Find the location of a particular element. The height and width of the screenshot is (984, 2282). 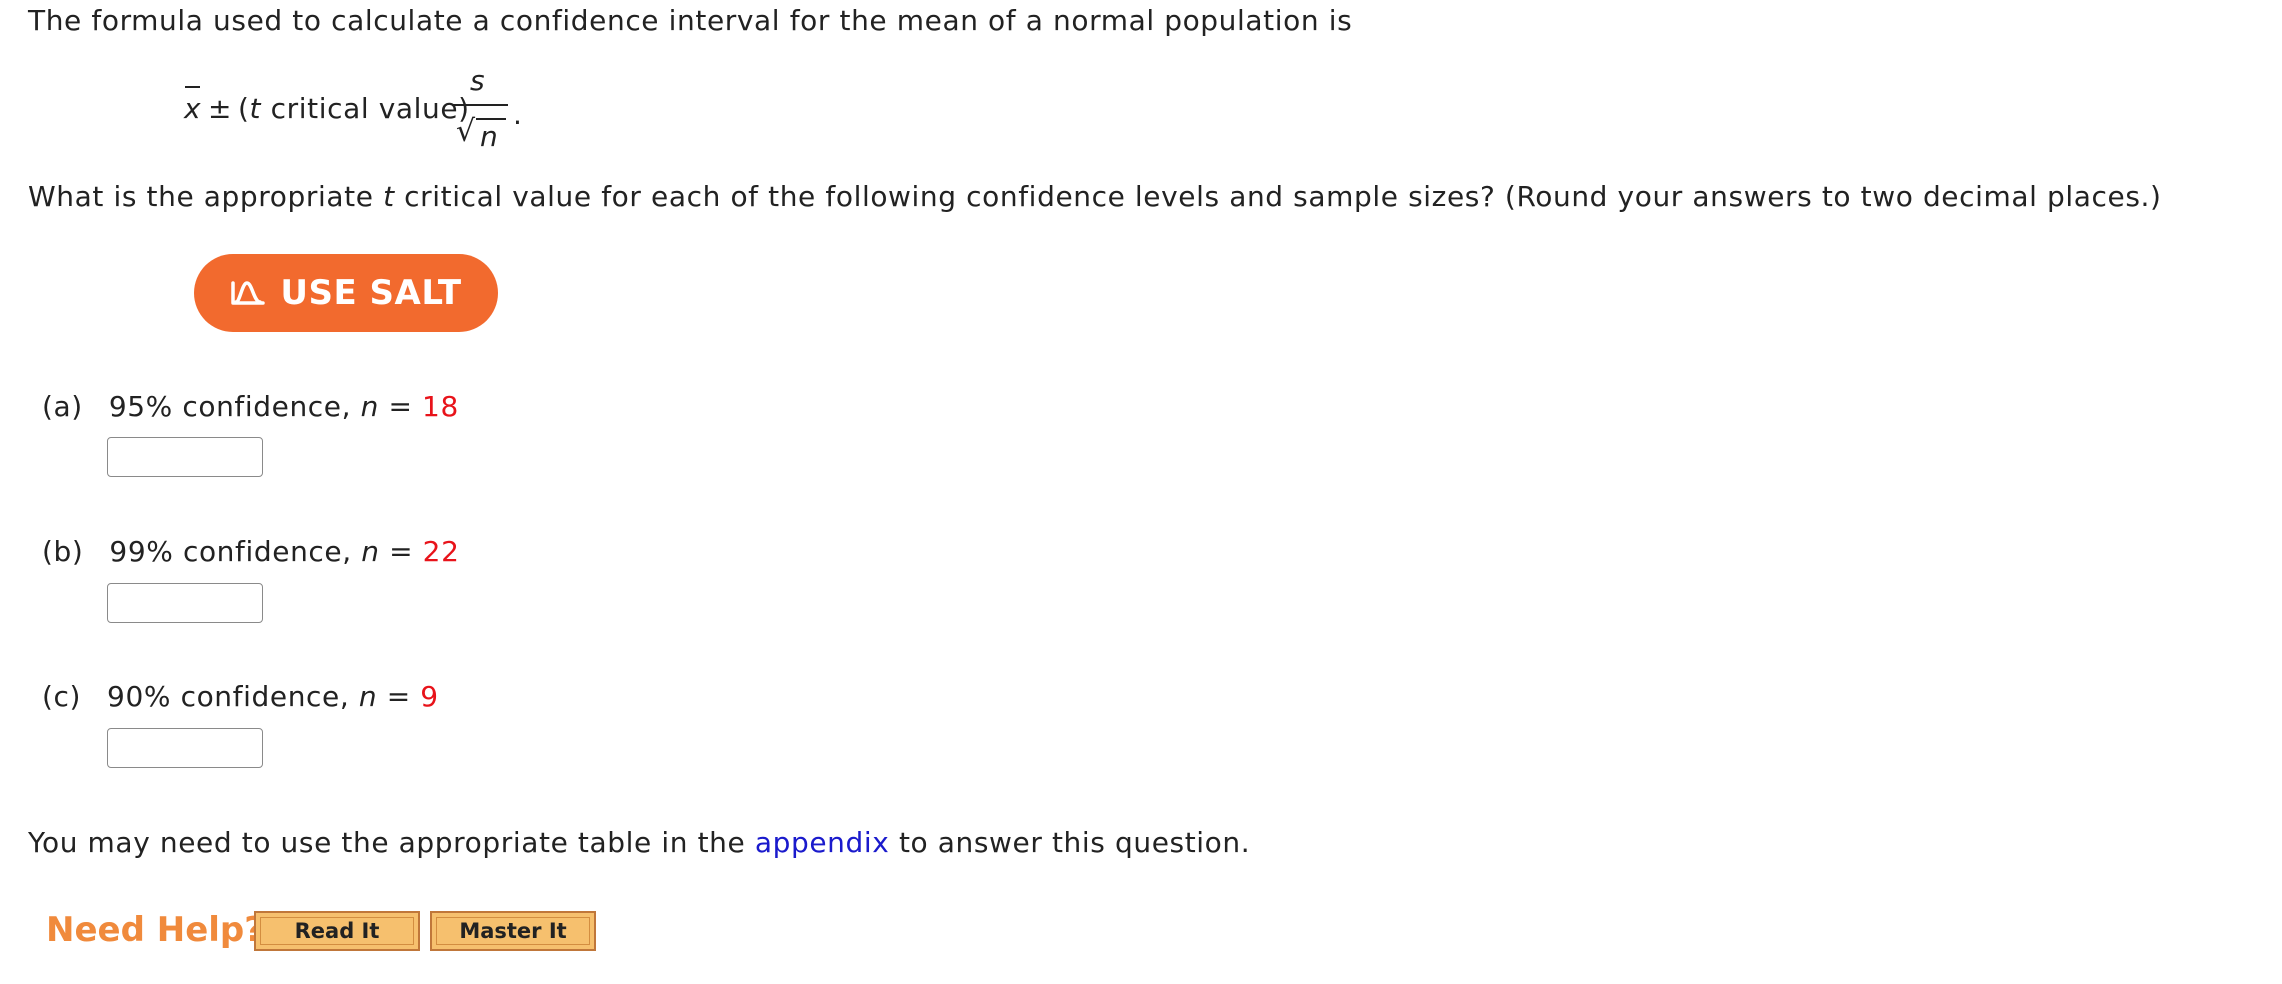

master-it-label: Master It is located at coordinates (513, 931).